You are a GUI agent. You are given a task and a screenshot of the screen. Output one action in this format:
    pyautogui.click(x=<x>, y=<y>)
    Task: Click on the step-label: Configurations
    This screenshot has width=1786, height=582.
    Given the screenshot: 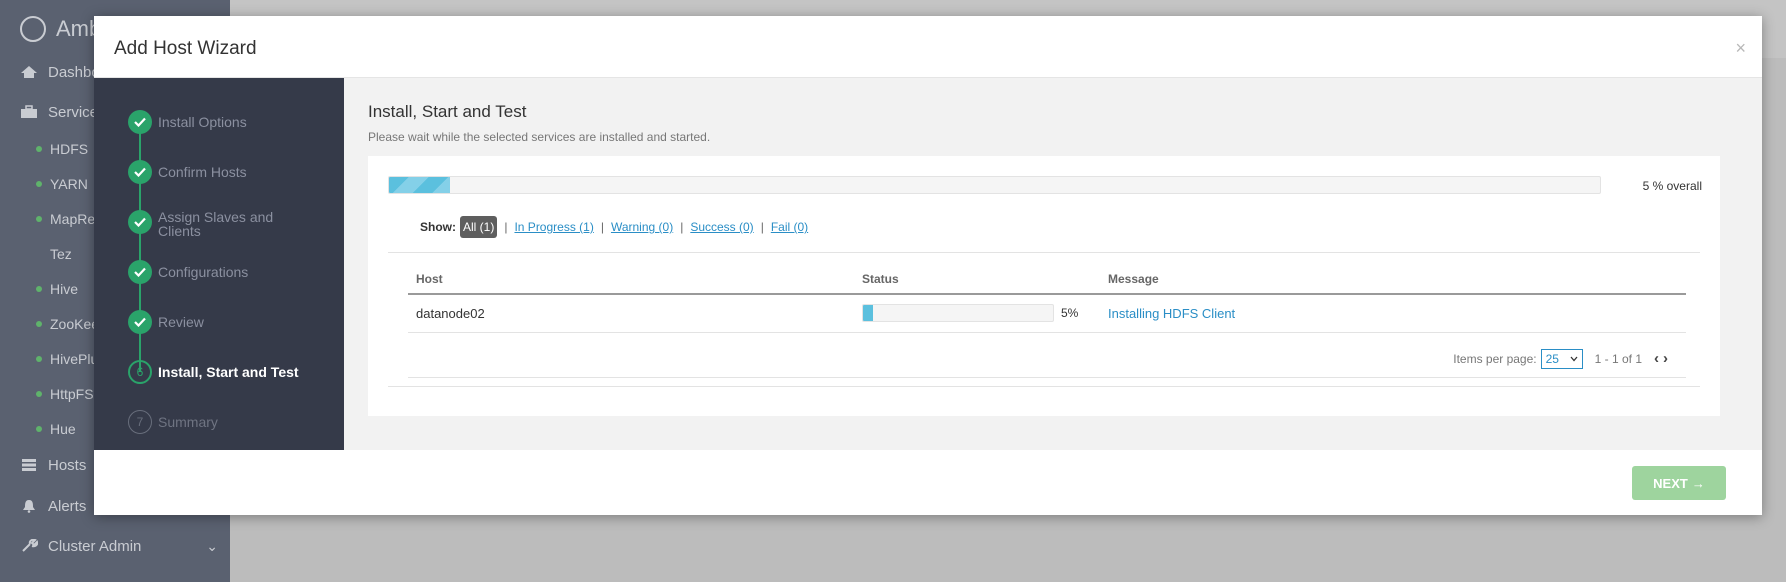 What is the action you would take?
    pyautogui.click(x=203, y=272)
    